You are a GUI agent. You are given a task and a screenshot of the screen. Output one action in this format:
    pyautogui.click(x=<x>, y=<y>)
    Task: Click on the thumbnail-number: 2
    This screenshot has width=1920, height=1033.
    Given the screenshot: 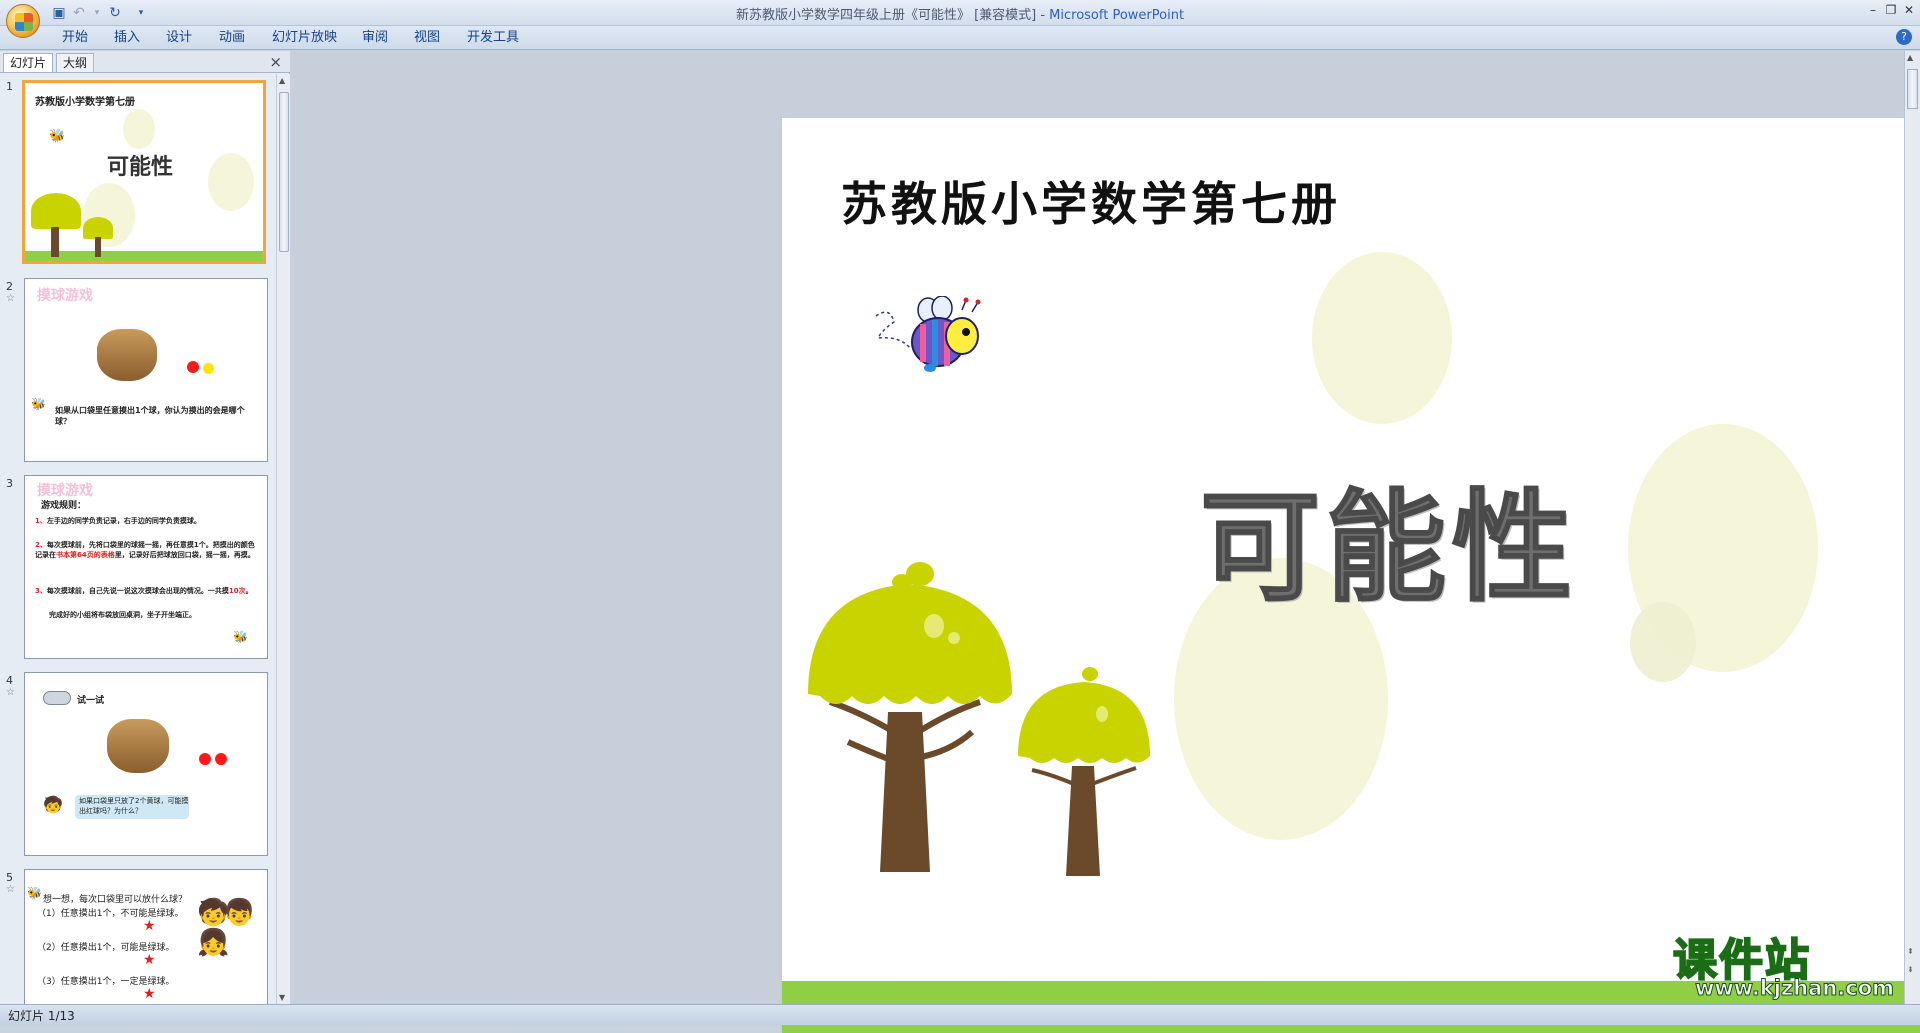 What is the action you would take?
    pyautogui.click(x=9, y=286)
    